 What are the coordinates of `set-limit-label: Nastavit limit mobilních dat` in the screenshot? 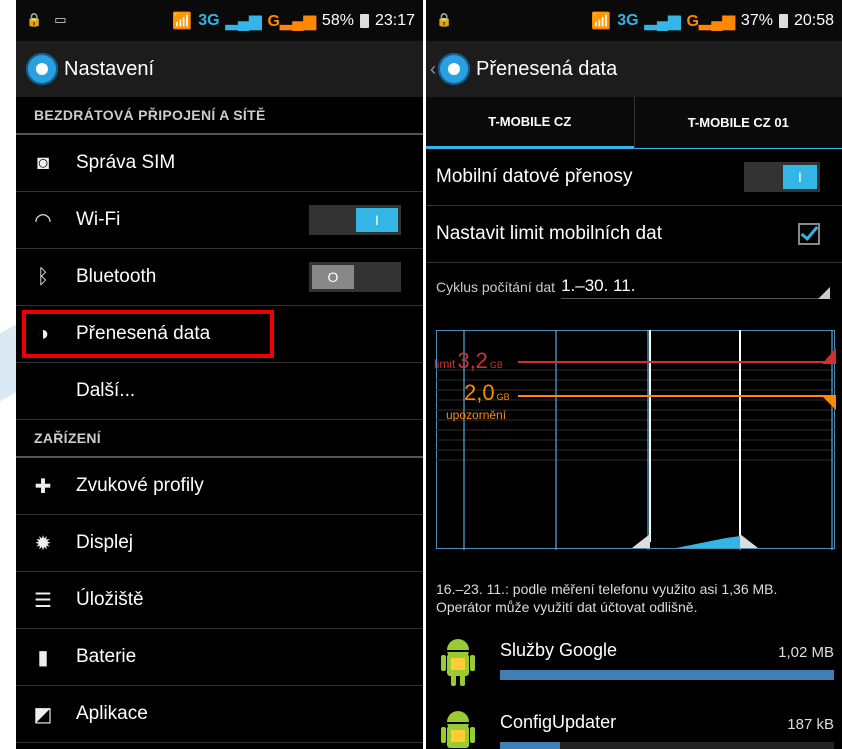 It's located at (549, 233).